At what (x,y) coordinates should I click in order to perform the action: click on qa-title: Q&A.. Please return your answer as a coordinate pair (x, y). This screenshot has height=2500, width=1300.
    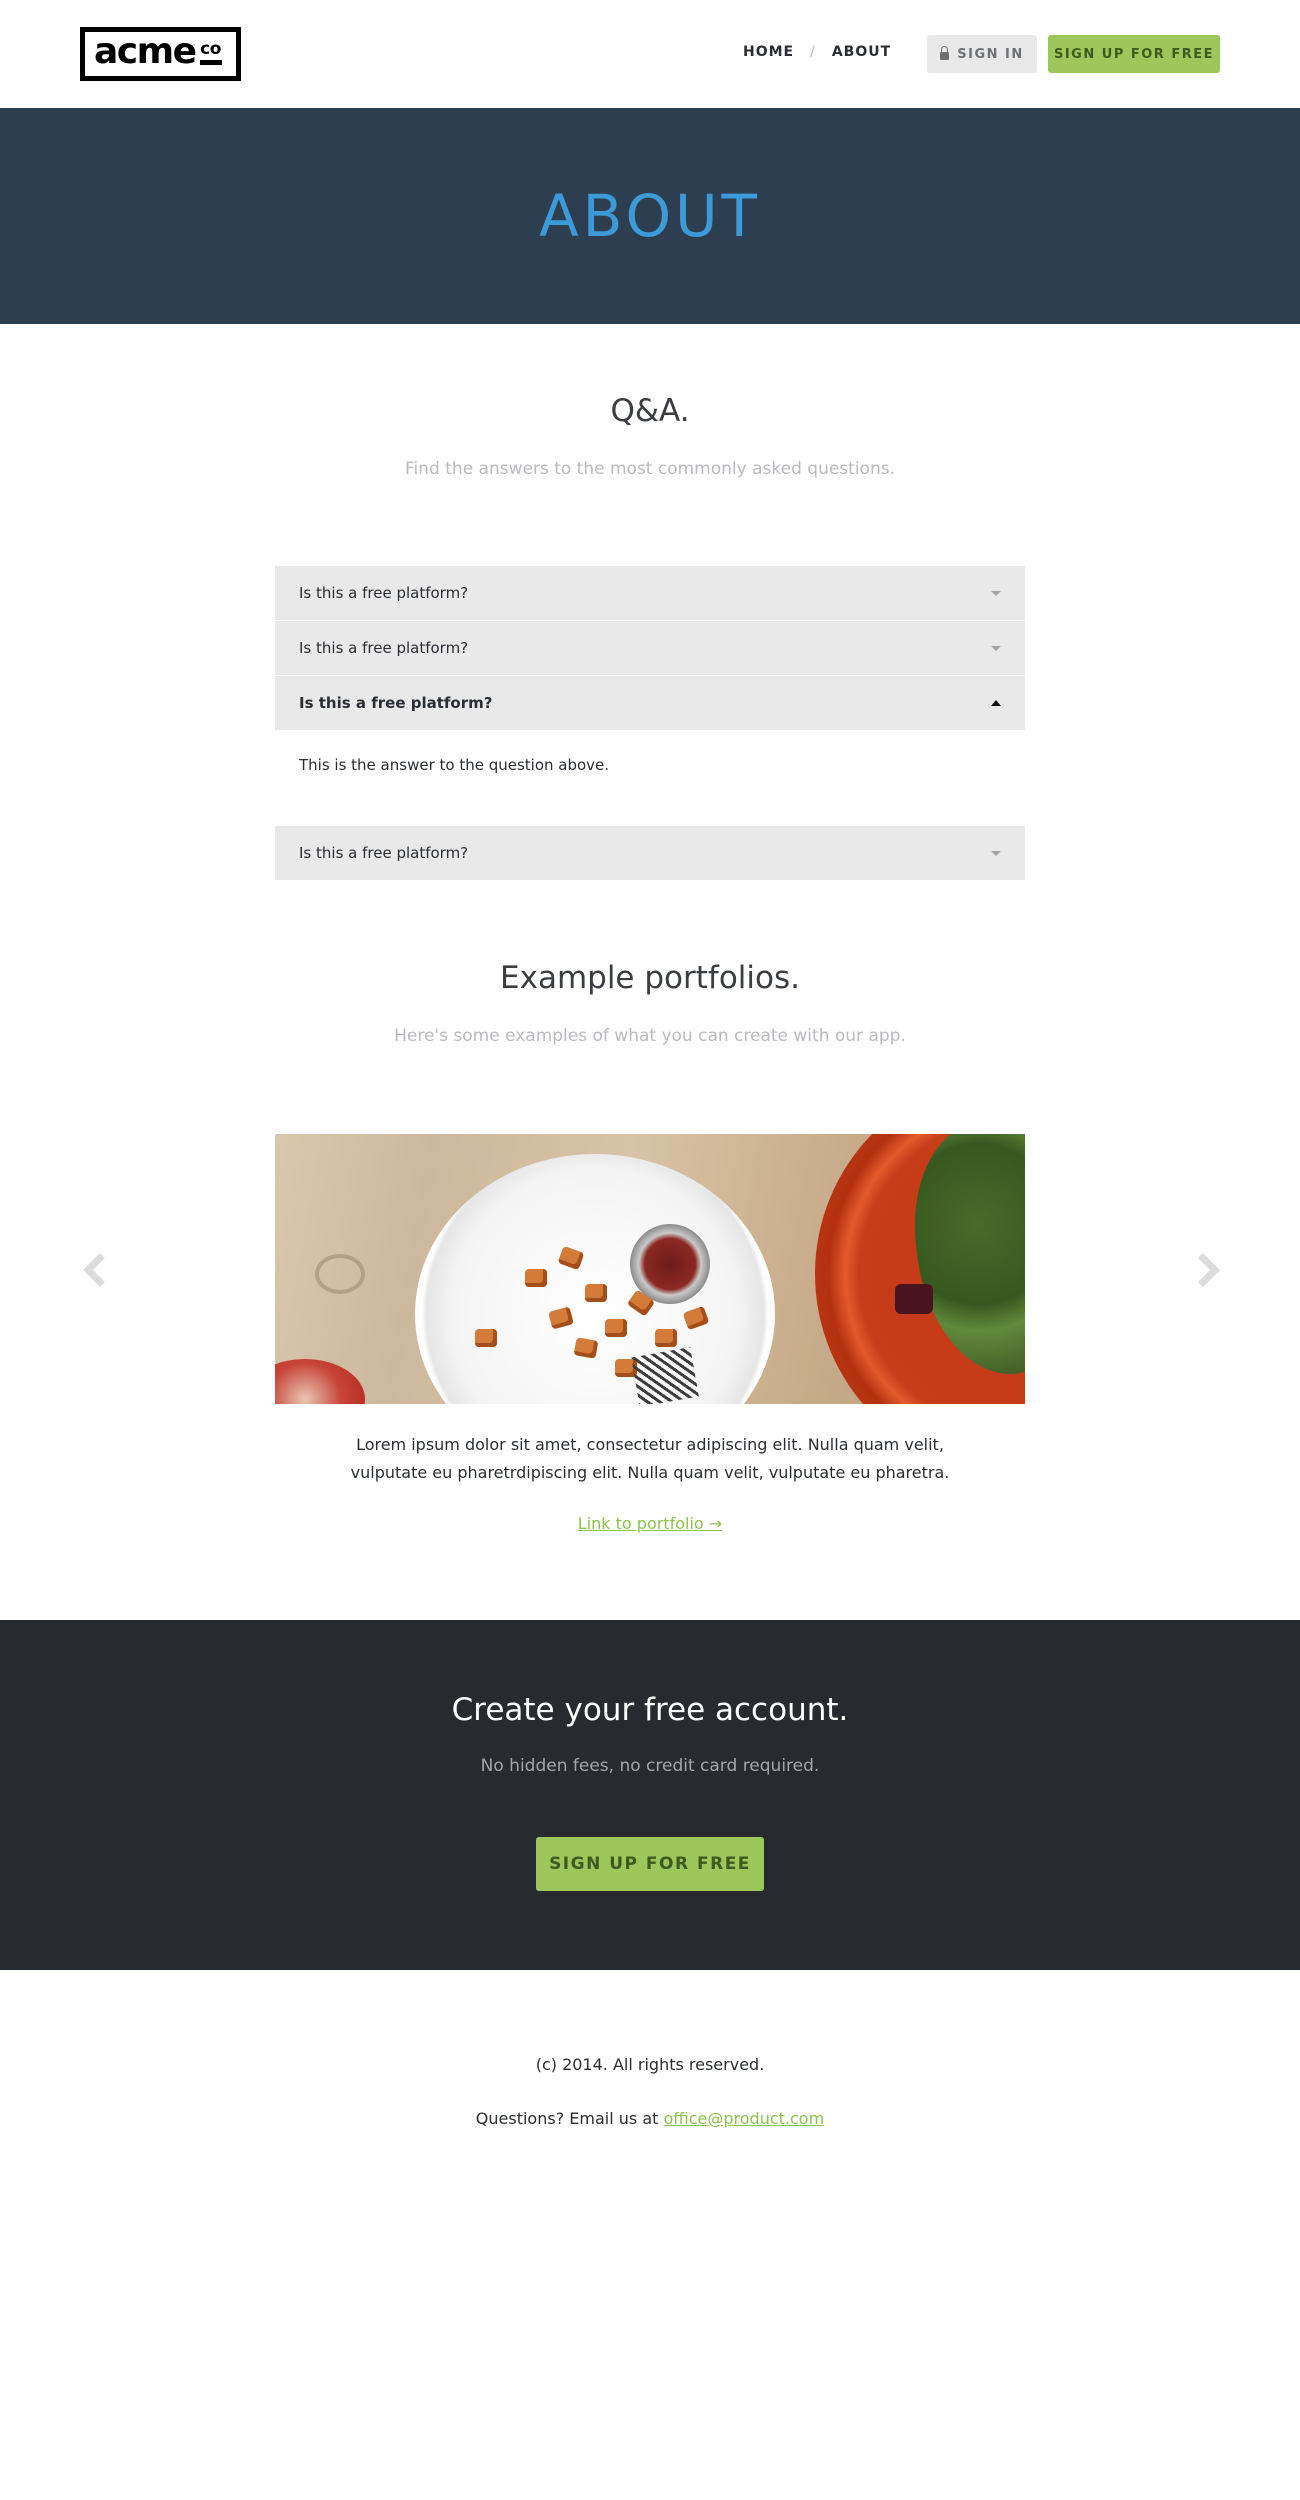
    Looking at the image, I should click on (650, 411).